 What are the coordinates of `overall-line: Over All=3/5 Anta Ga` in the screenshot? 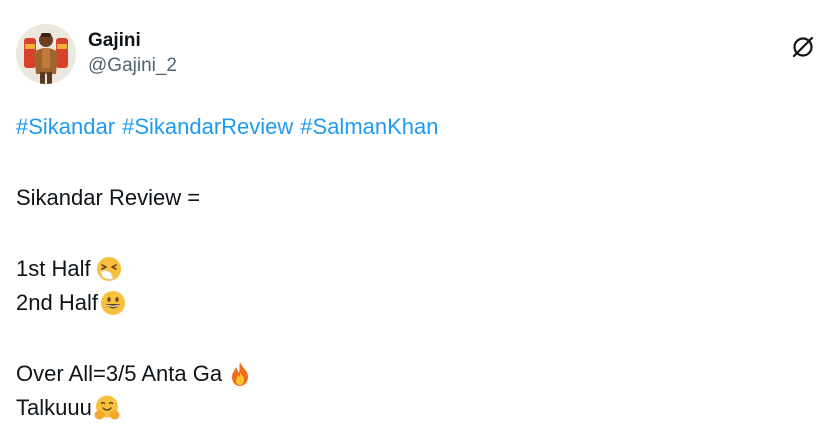 It's located at (231, 374).